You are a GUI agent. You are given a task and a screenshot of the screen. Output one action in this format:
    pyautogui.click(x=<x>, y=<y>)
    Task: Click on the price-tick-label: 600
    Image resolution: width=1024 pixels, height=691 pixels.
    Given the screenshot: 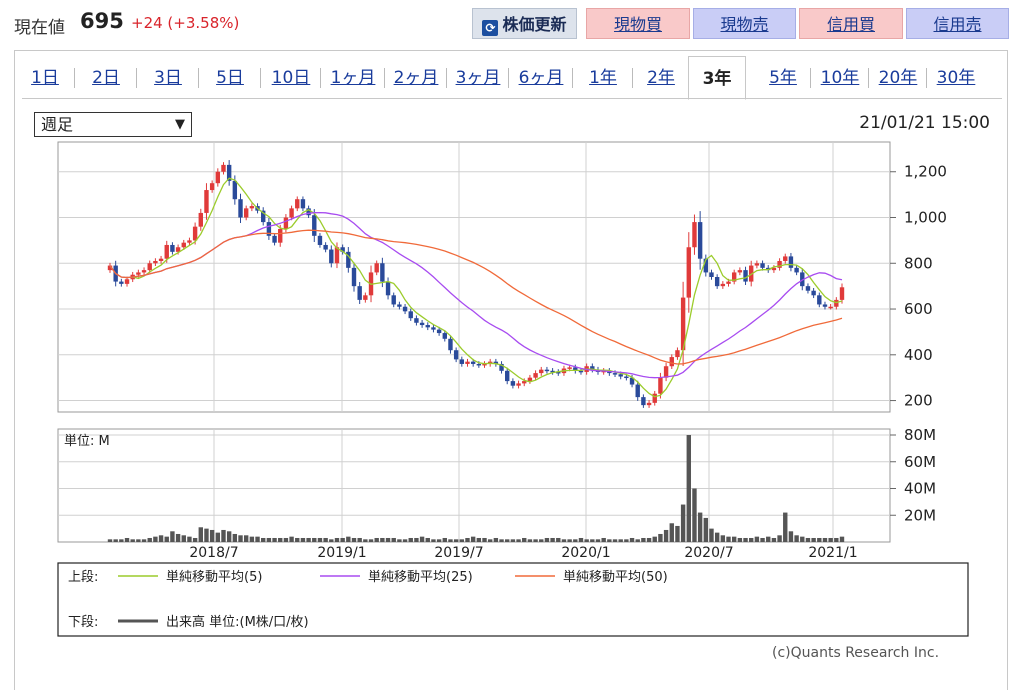 What is the action you would take?
    pyautogui.click(x=918, y=309)
    